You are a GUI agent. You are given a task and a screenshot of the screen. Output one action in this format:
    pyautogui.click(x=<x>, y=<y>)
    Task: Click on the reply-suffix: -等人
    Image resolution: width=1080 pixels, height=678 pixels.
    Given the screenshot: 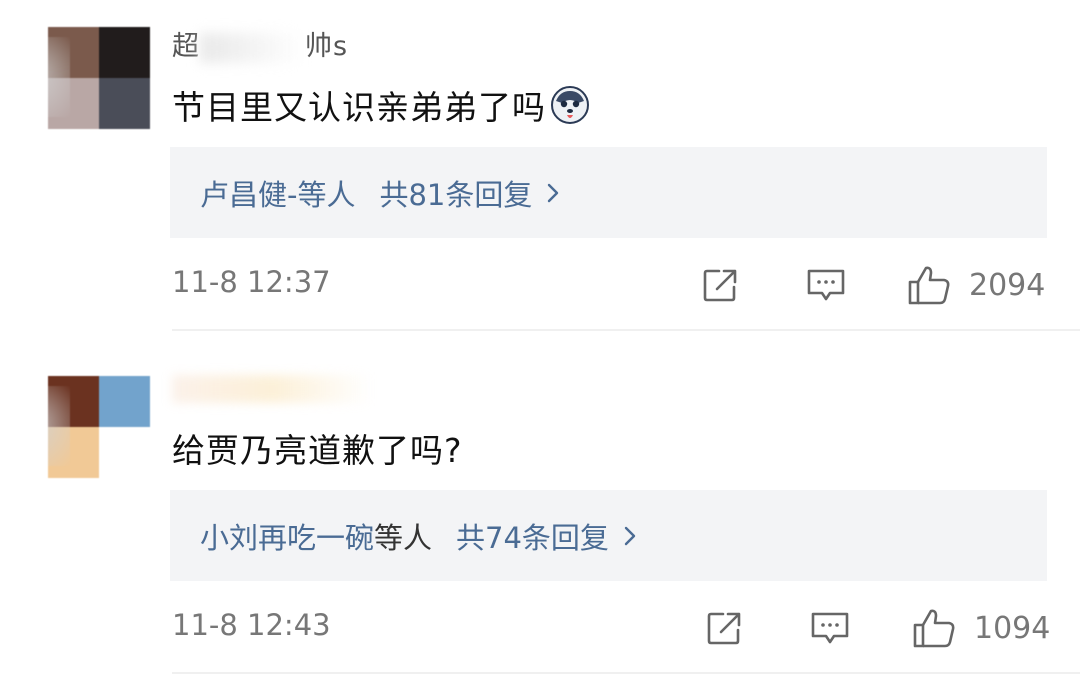 What is the action you would take?
    pyautogui.click(x=321, y=194)
    